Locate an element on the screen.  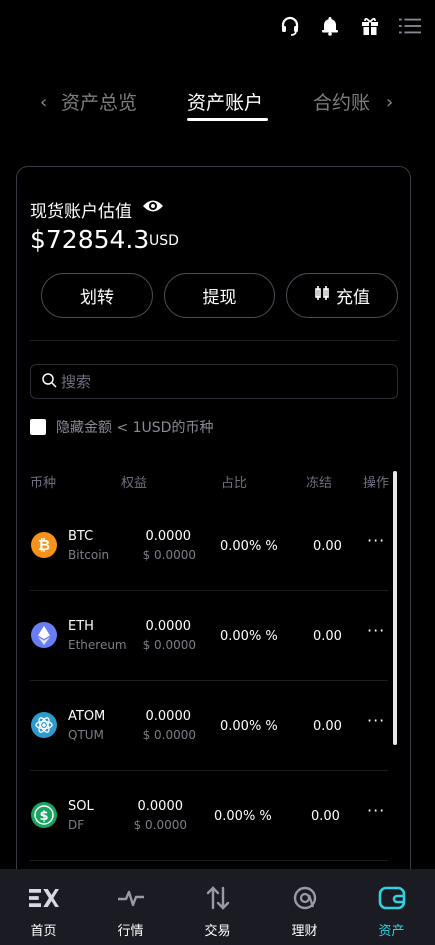
bottom-nav: 首页 行情 交易 理财 资产 is located at coordinates (217, 907).